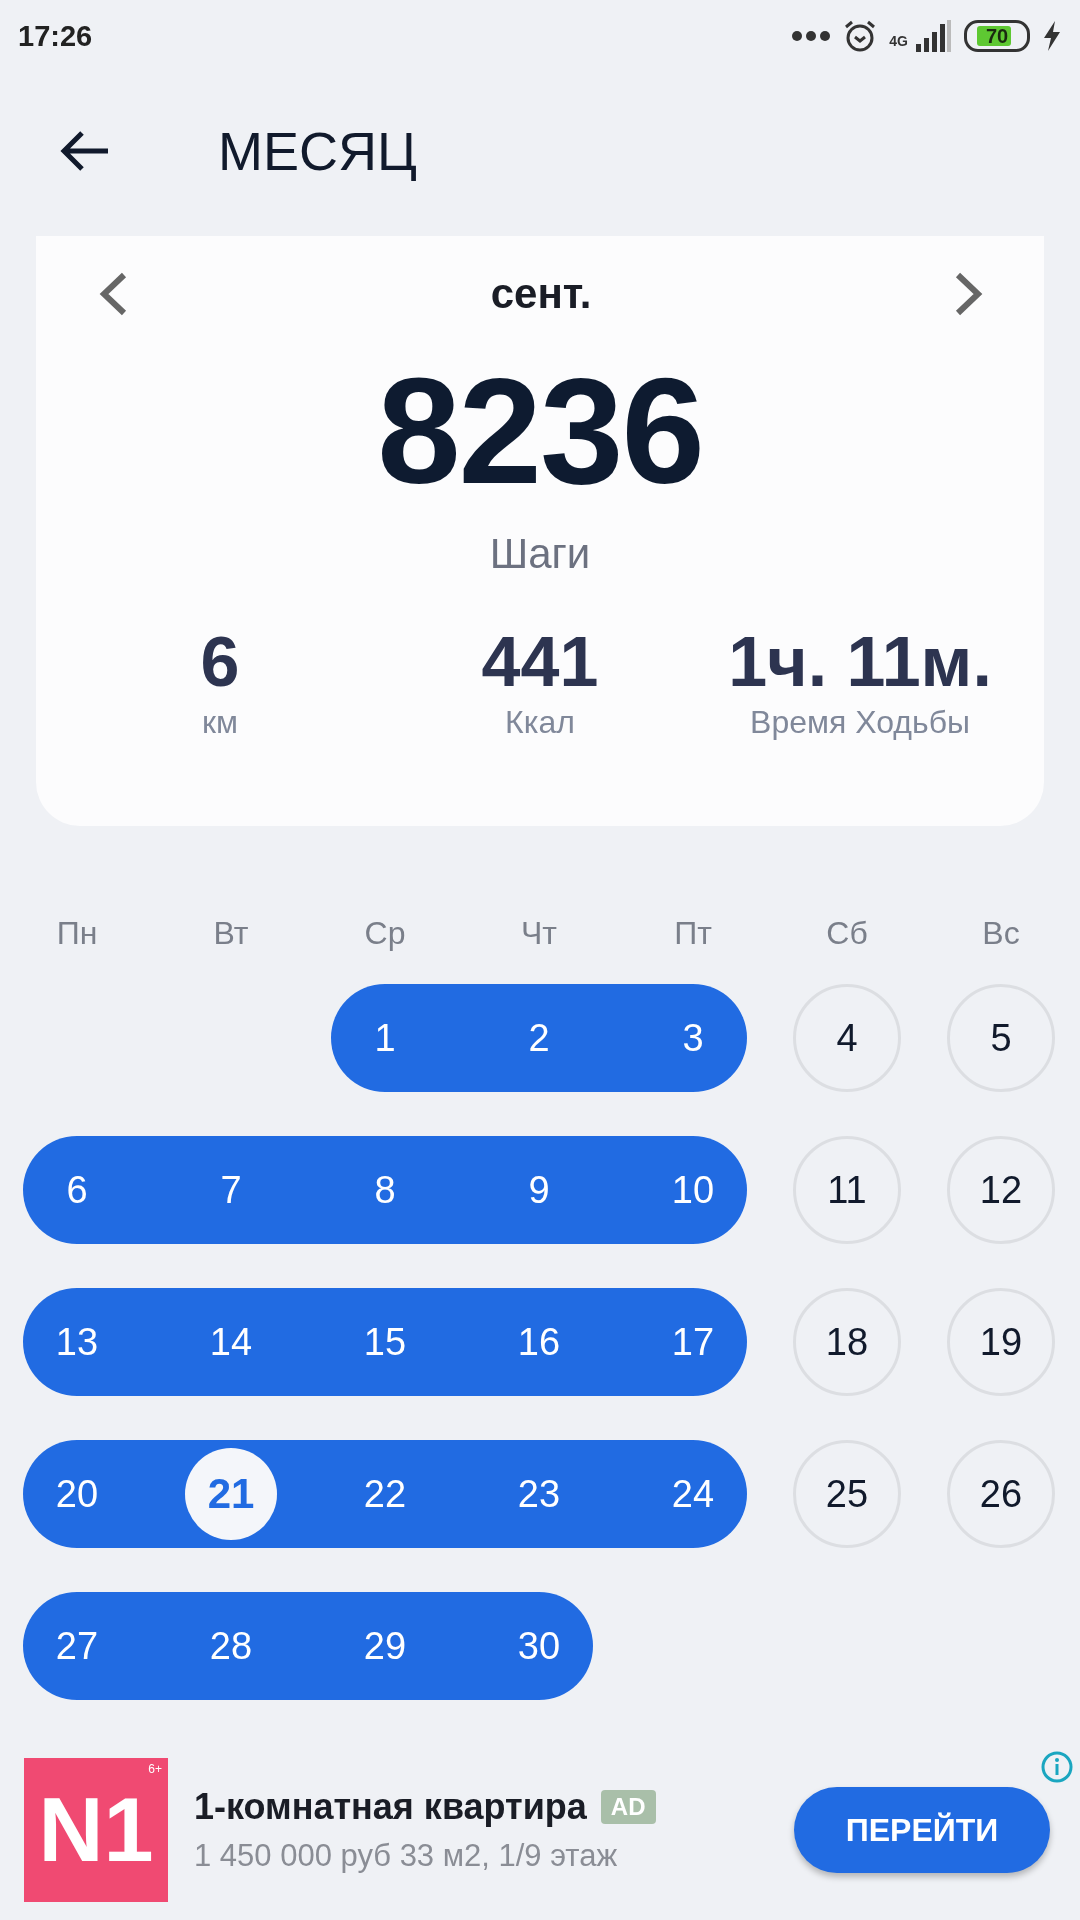 Image resolution: width=1080 pixels, height=1920 pixels. What do you see at coordinates (540, 431) in the screenshot?
I see `steps-count: 8236` at bounding box center [540, 431].